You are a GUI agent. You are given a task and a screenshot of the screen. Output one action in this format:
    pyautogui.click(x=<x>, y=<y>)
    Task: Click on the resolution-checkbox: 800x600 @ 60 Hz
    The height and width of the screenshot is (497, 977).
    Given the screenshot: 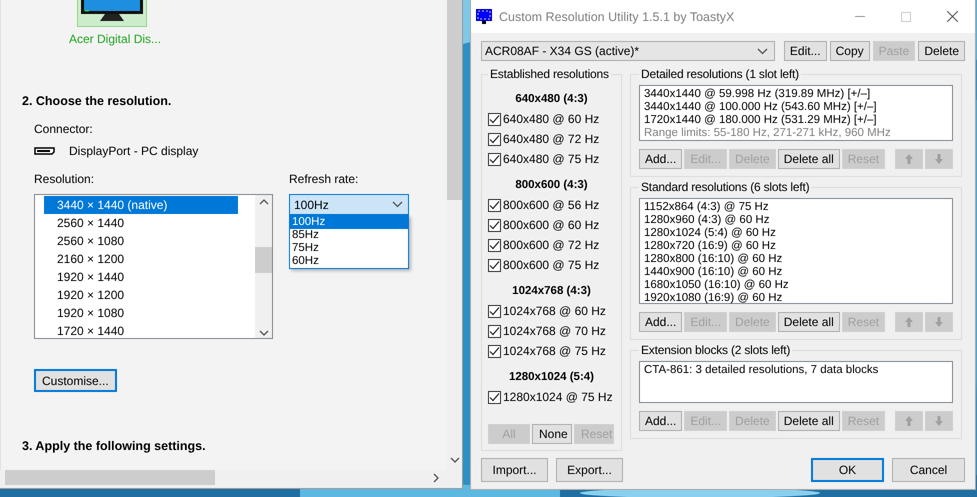 What is the action you would take?
    pyautogui.click(x=544, y=225)
    